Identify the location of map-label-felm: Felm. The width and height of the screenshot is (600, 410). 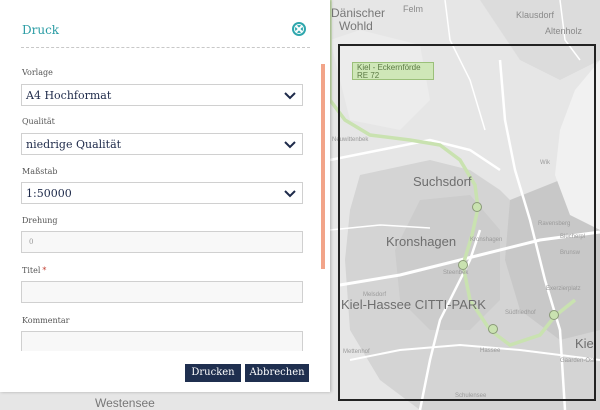
(413, 9).